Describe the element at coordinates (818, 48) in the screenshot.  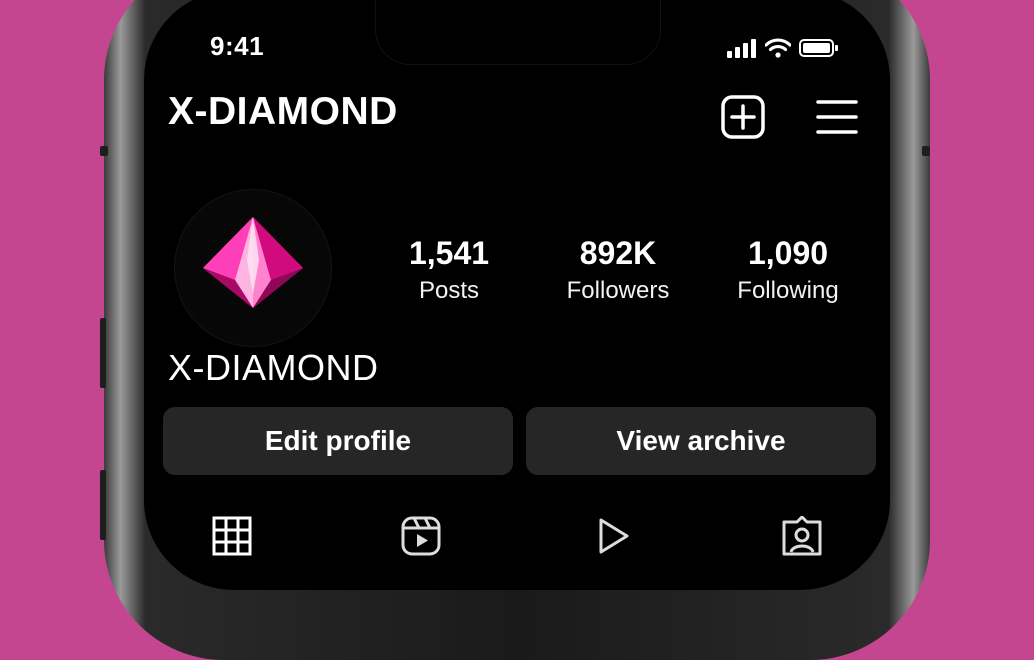
I see `battery-icon` at that location.